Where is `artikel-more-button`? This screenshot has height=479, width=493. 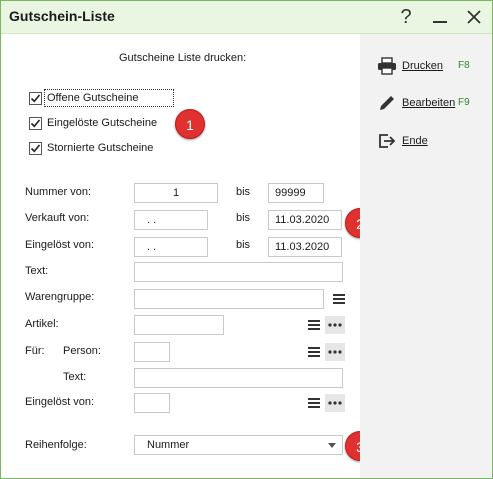 artikel-more-button is located at coordinates (335, 325).